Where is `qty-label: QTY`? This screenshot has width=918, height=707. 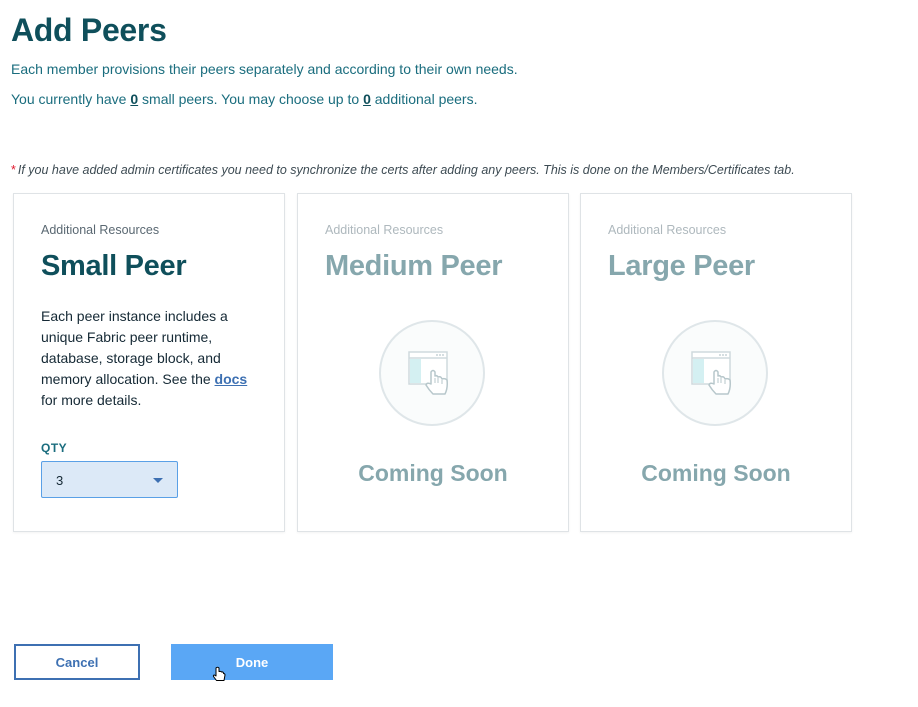 qty-label: QTY is located at coordinates (54, 448).